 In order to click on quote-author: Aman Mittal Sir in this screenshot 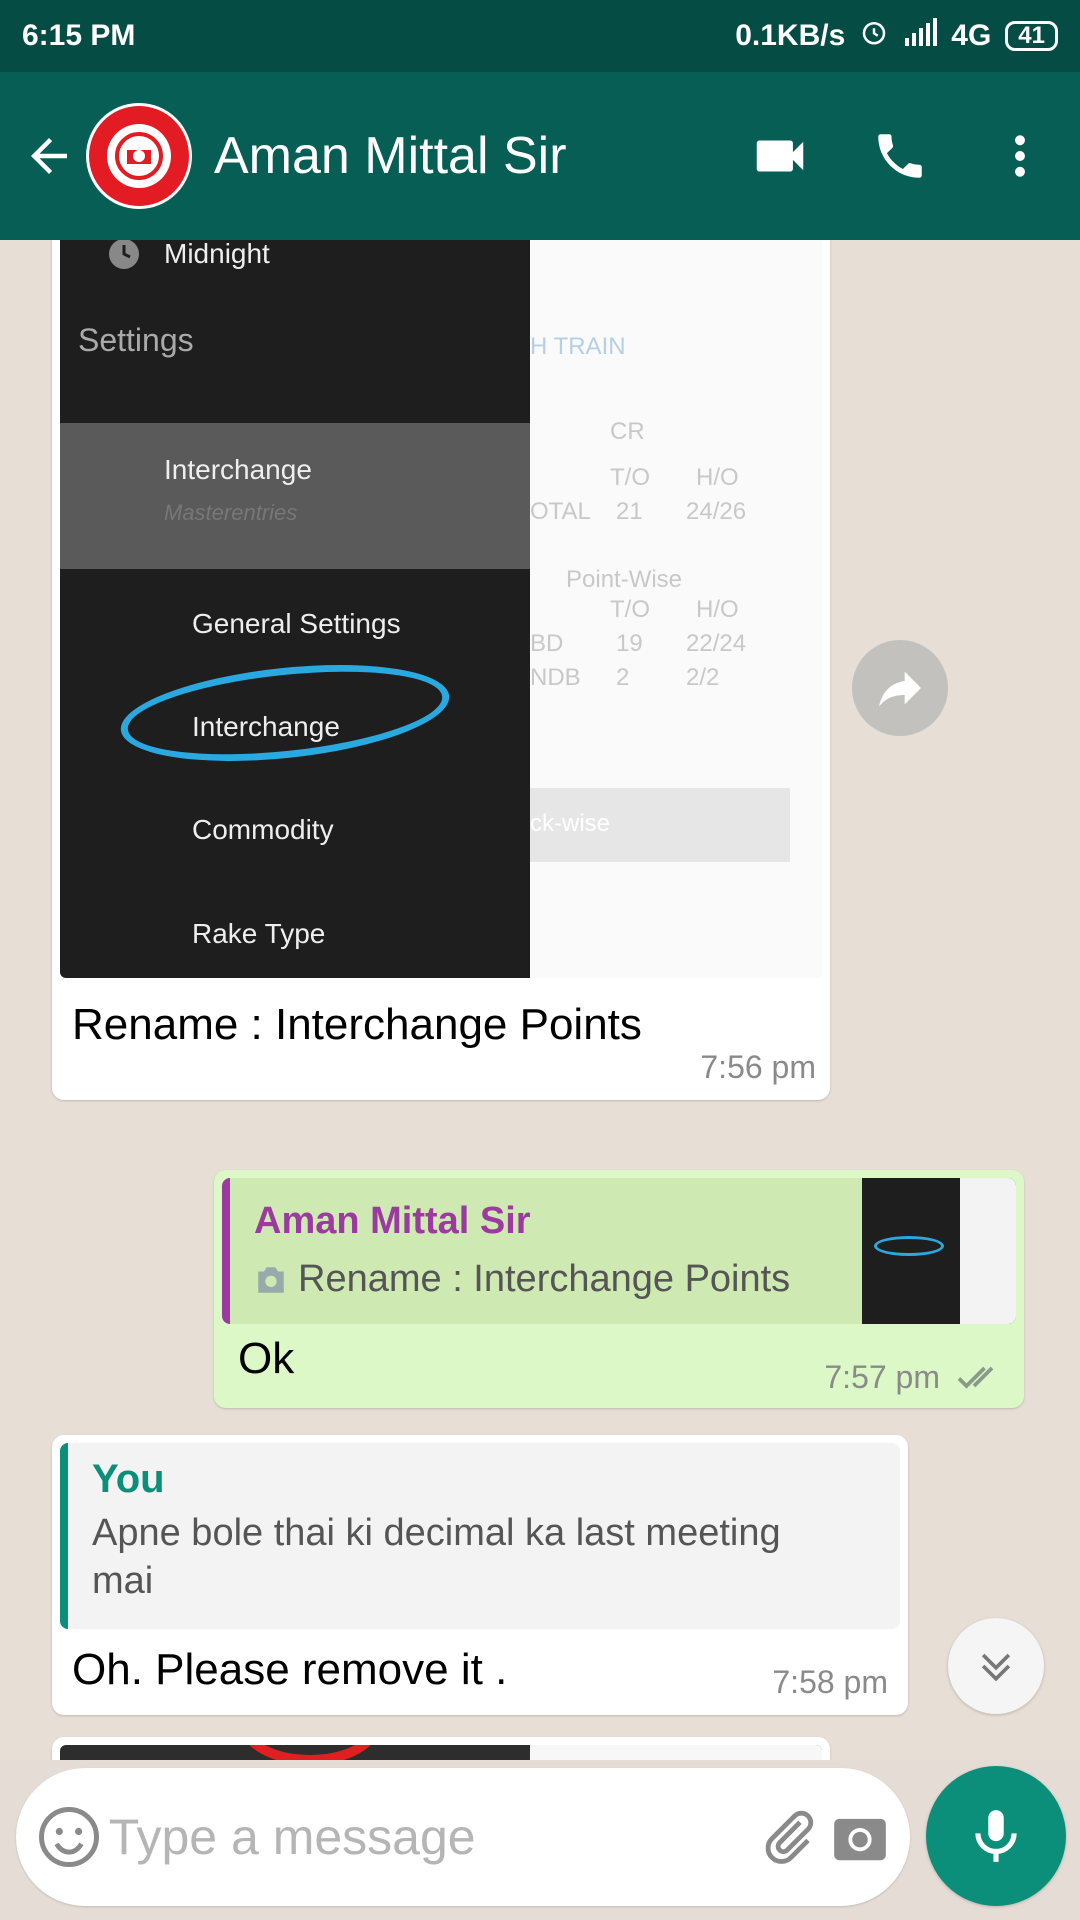, I will do `click(392, 1221)`.